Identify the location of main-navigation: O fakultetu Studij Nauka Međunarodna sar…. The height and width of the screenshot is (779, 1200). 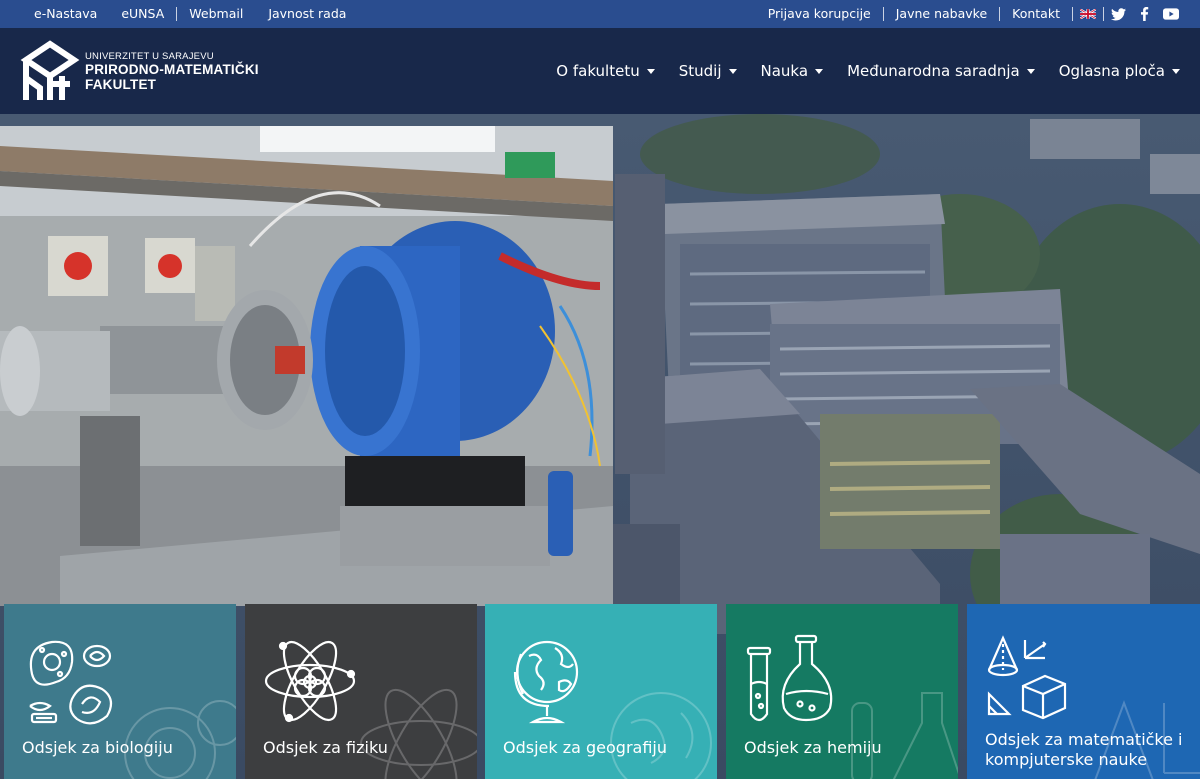
(856, 71).